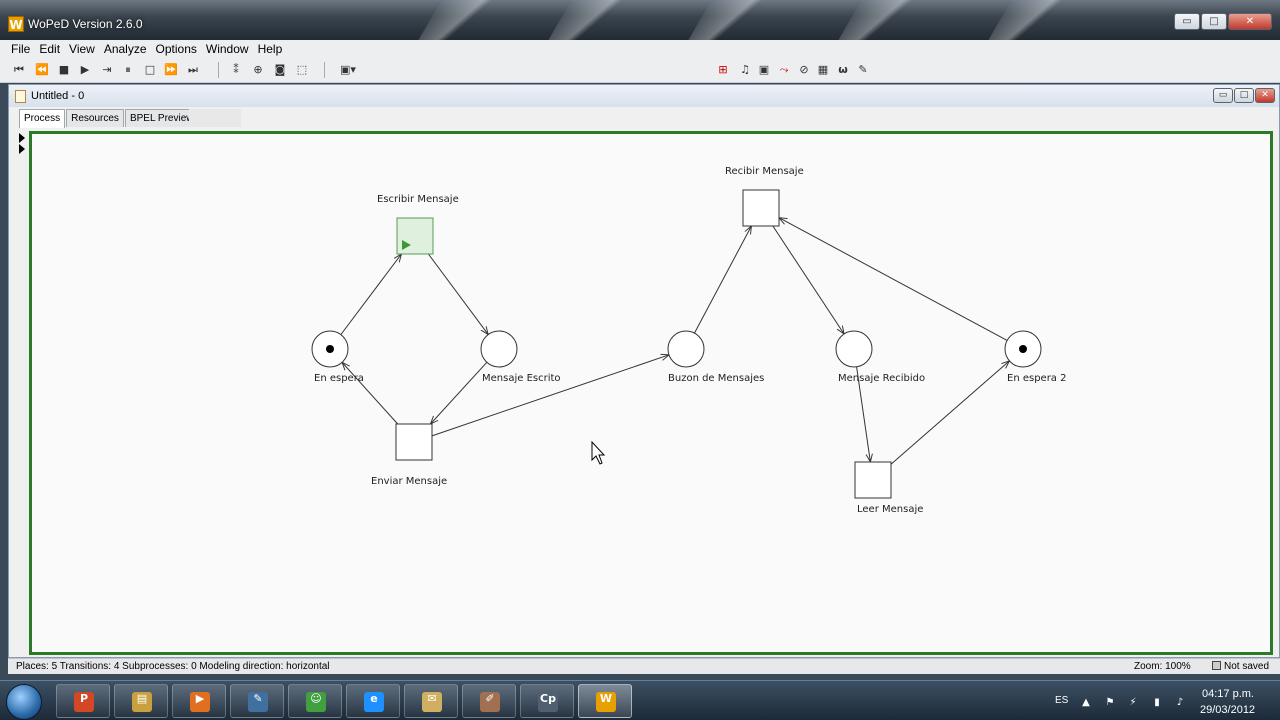 This screenshot has width=1280, height=720. What do you see at coordinates (431, 701) in the screenshot?
I see `taskbar-app-notes: ✉` at bounding box center [431, 701].